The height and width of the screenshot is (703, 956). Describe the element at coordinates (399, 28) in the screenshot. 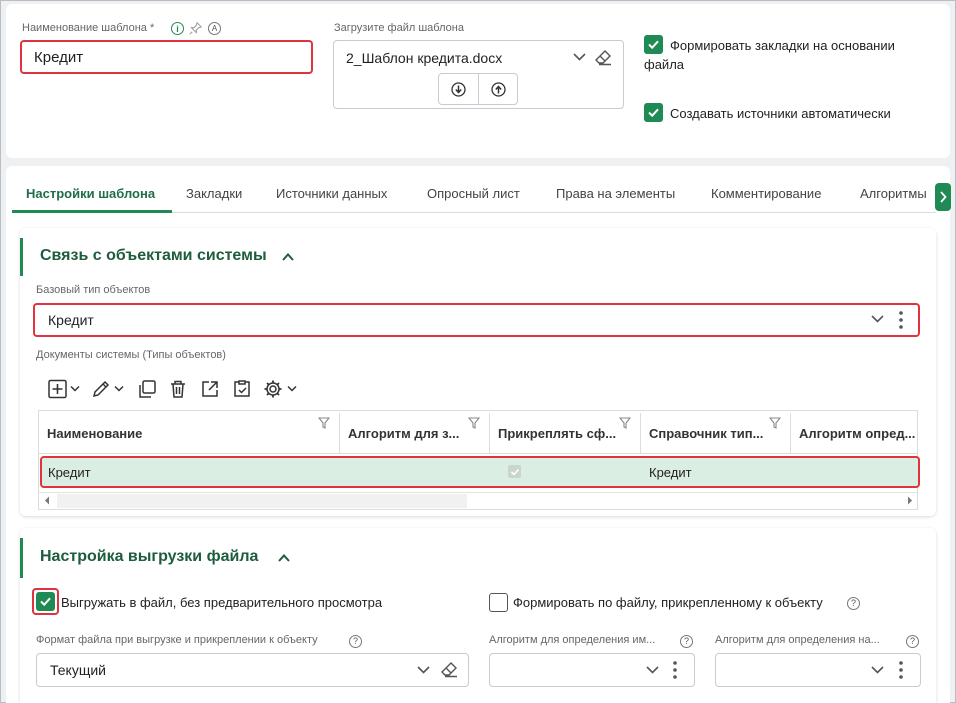

I see `upload-label: Загрузите файл шаблона` at that location.